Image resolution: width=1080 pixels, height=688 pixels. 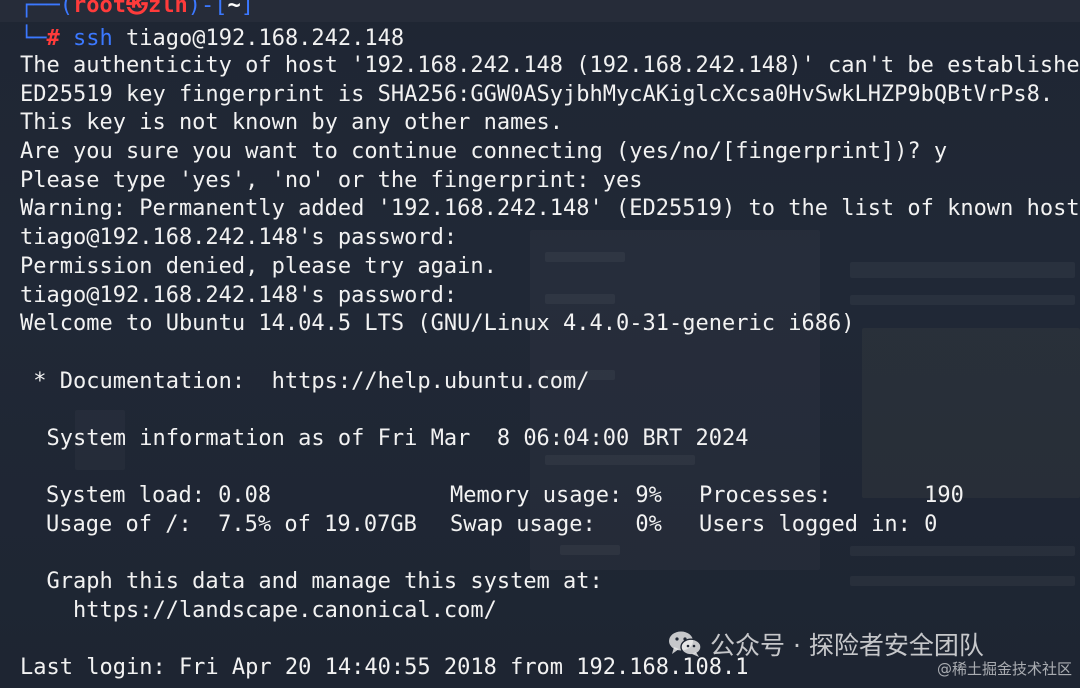 I want to click on landscape-url-line: https://landscape.canonical.com/, so click(x=258, y=611).